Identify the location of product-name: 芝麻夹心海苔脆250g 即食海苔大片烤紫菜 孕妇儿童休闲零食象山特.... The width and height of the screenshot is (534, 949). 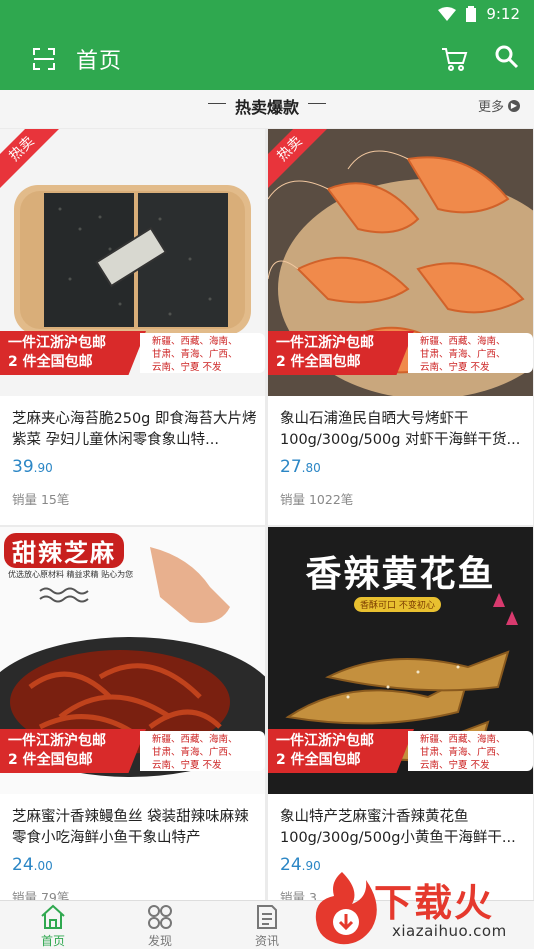
(134, 429).